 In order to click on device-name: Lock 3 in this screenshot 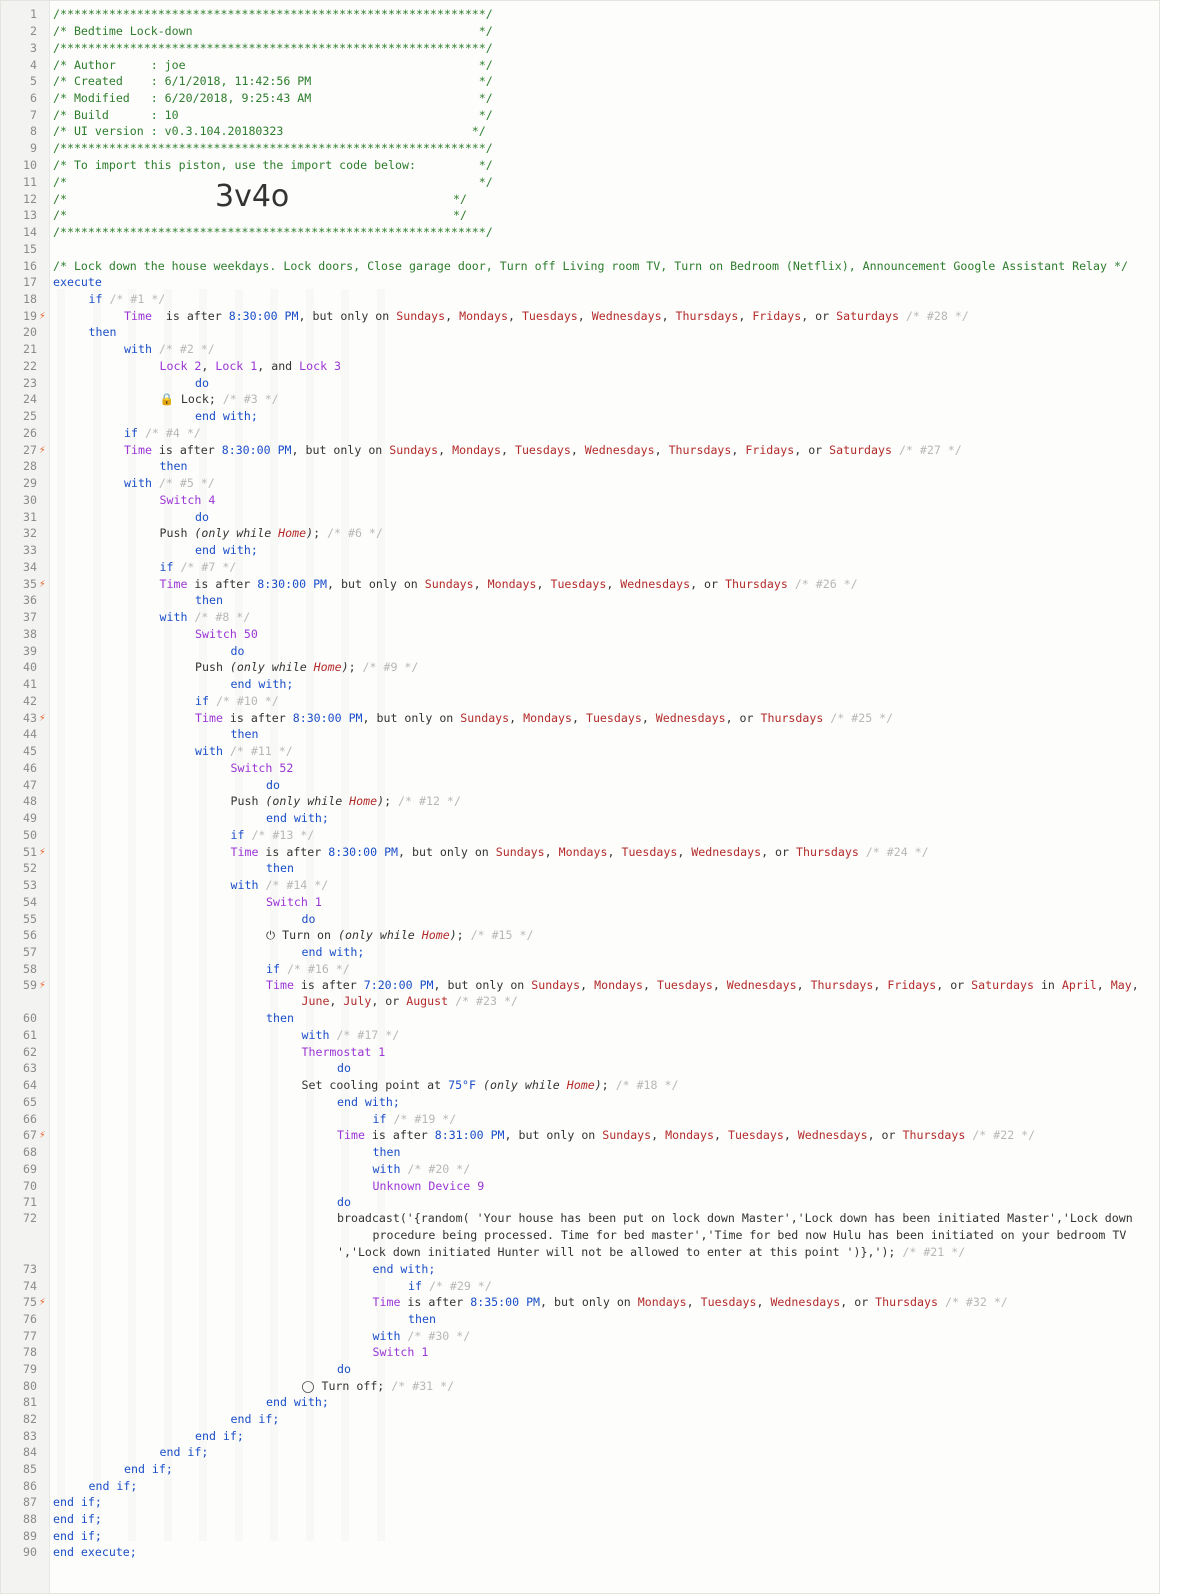, I will do `click(320, 366)`.